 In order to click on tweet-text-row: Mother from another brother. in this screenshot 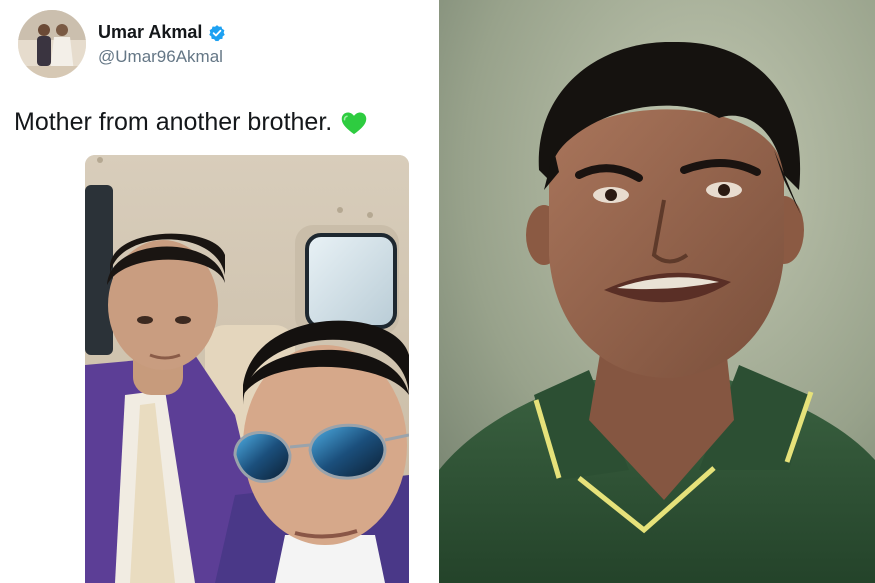, I will do `click(191, 122)`.